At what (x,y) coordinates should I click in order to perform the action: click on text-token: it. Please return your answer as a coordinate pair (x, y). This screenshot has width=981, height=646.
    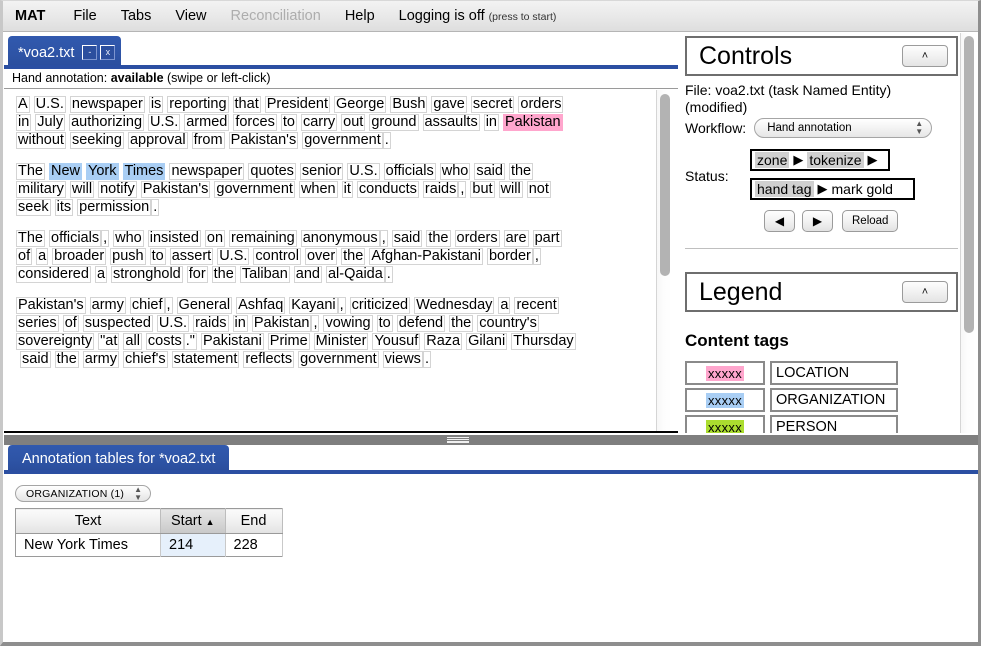
    Looking at the image, I should click on (347, 189).